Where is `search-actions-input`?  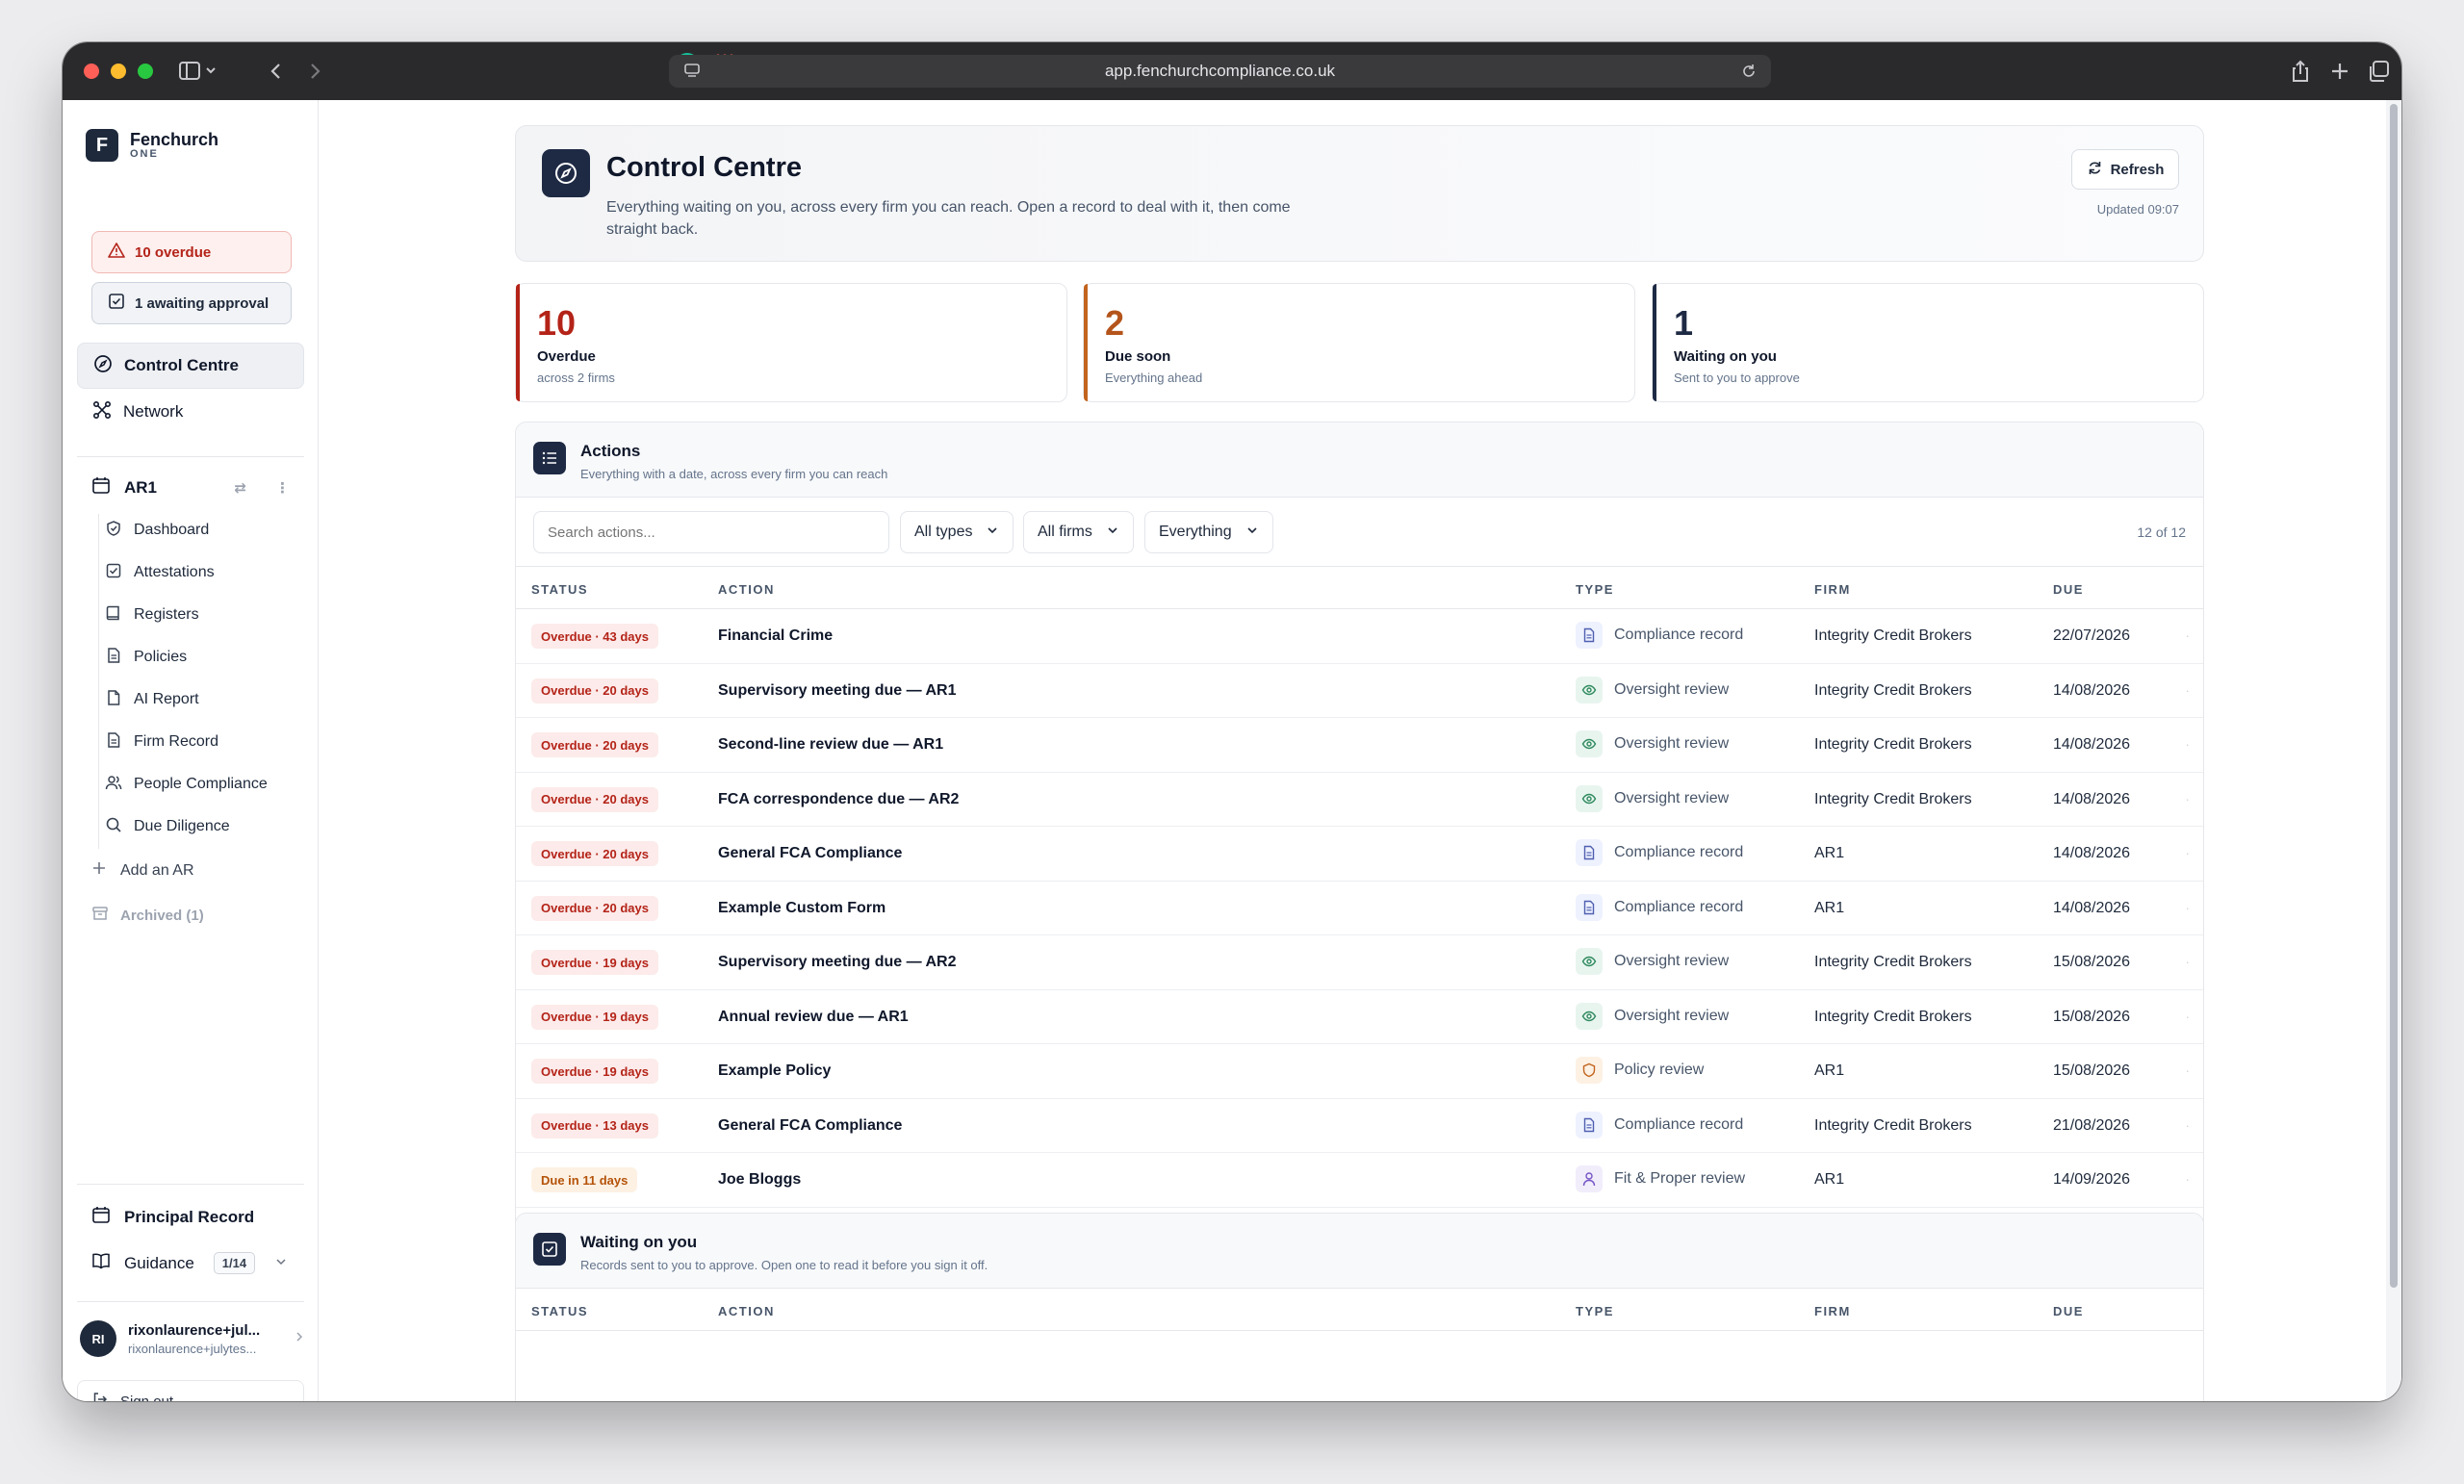 search-actions-input is located at coordinates (711, 532).